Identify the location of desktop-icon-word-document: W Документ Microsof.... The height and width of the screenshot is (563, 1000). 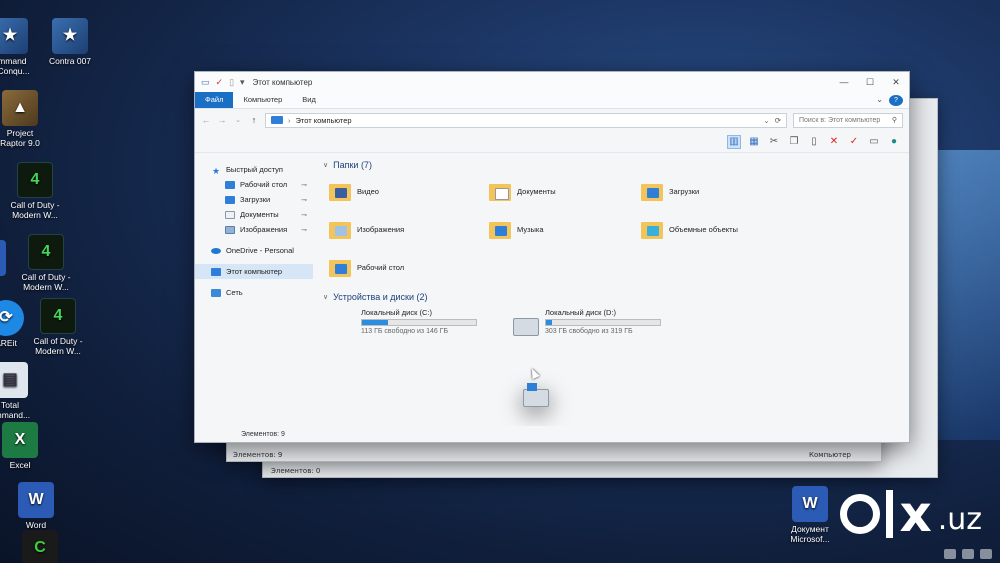
(810, 515).